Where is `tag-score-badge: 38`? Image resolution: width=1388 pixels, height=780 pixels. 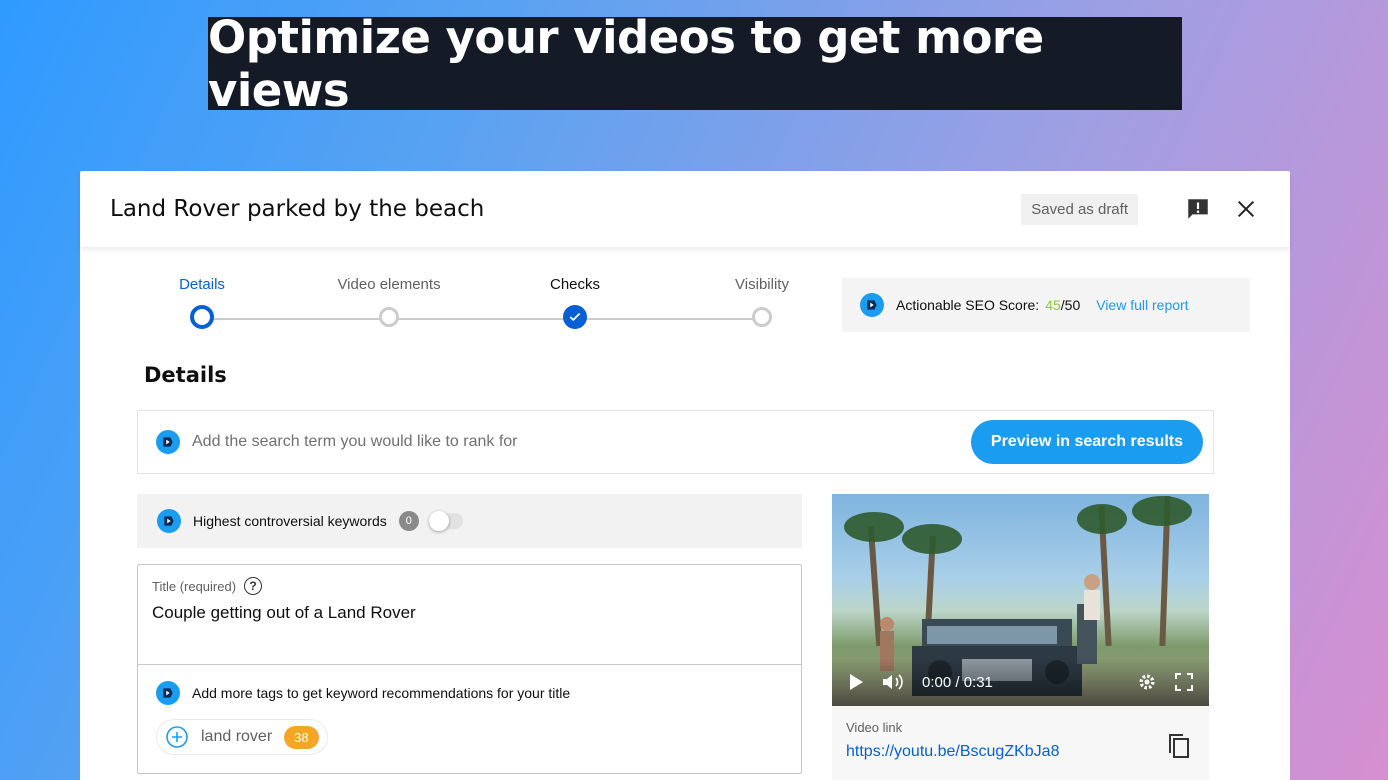 tag-score-badge: 38 is located at coordinates (301, 737).